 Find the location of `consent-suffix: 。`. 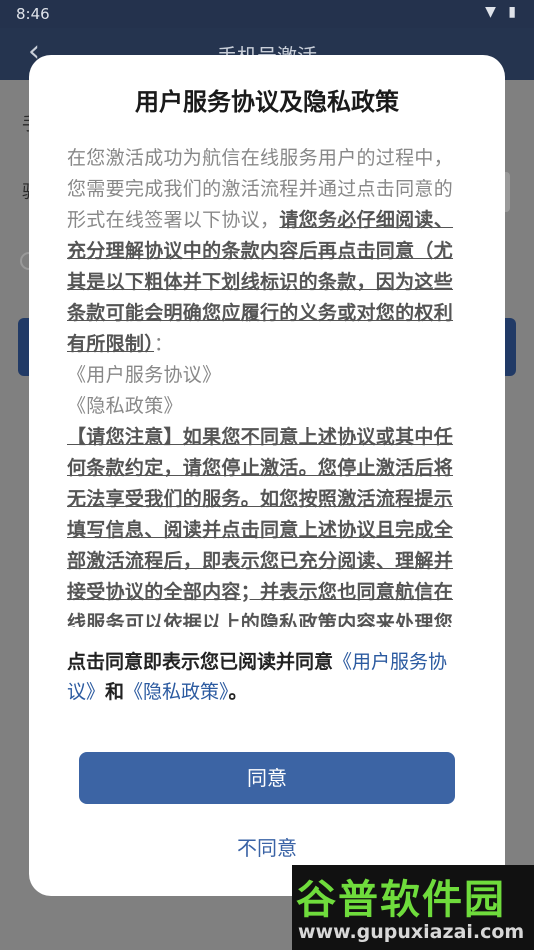

consent-suffix: 。 is located at coordinates (238, 692).